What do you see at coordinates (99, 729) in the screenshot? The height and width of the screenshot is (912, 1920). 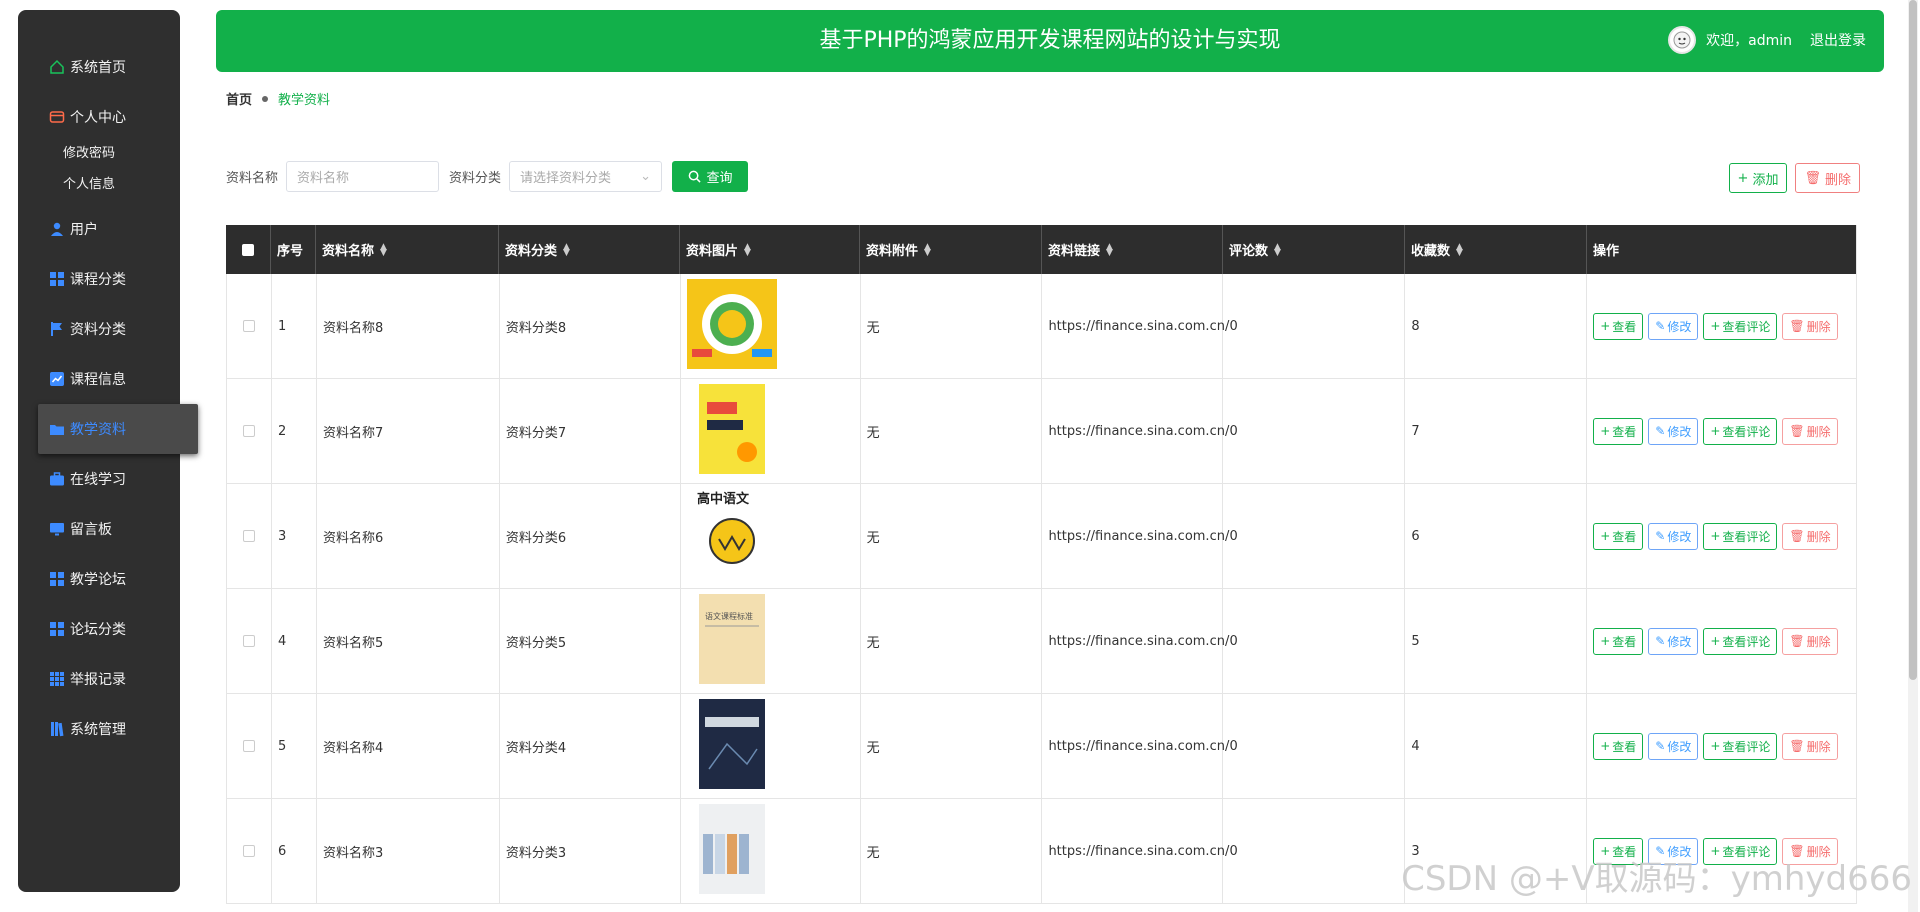 I see `sidebar-item: 系统管理` at bounding box center [99, 729].